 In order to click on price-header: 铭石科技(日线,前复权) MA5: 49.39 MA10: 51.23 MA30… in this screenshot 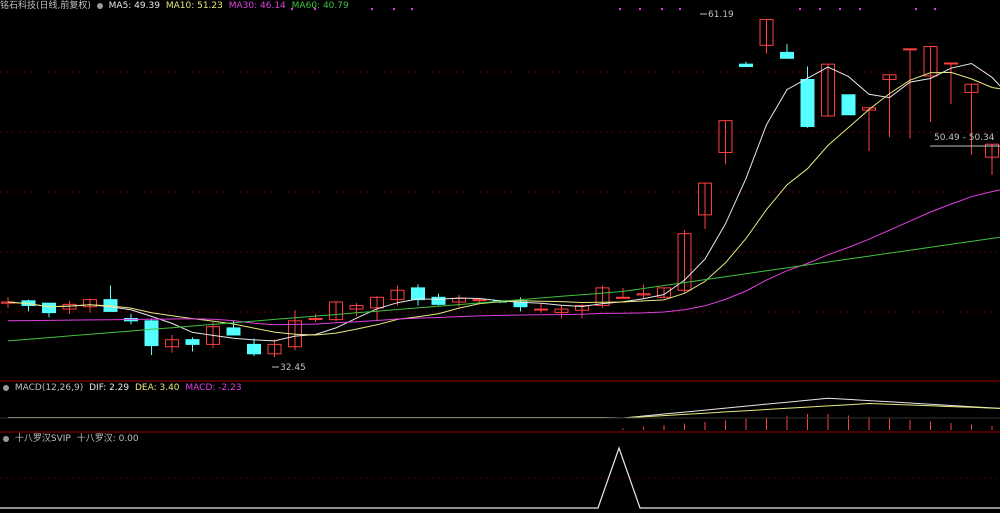, I will do `click(176, 6)`.